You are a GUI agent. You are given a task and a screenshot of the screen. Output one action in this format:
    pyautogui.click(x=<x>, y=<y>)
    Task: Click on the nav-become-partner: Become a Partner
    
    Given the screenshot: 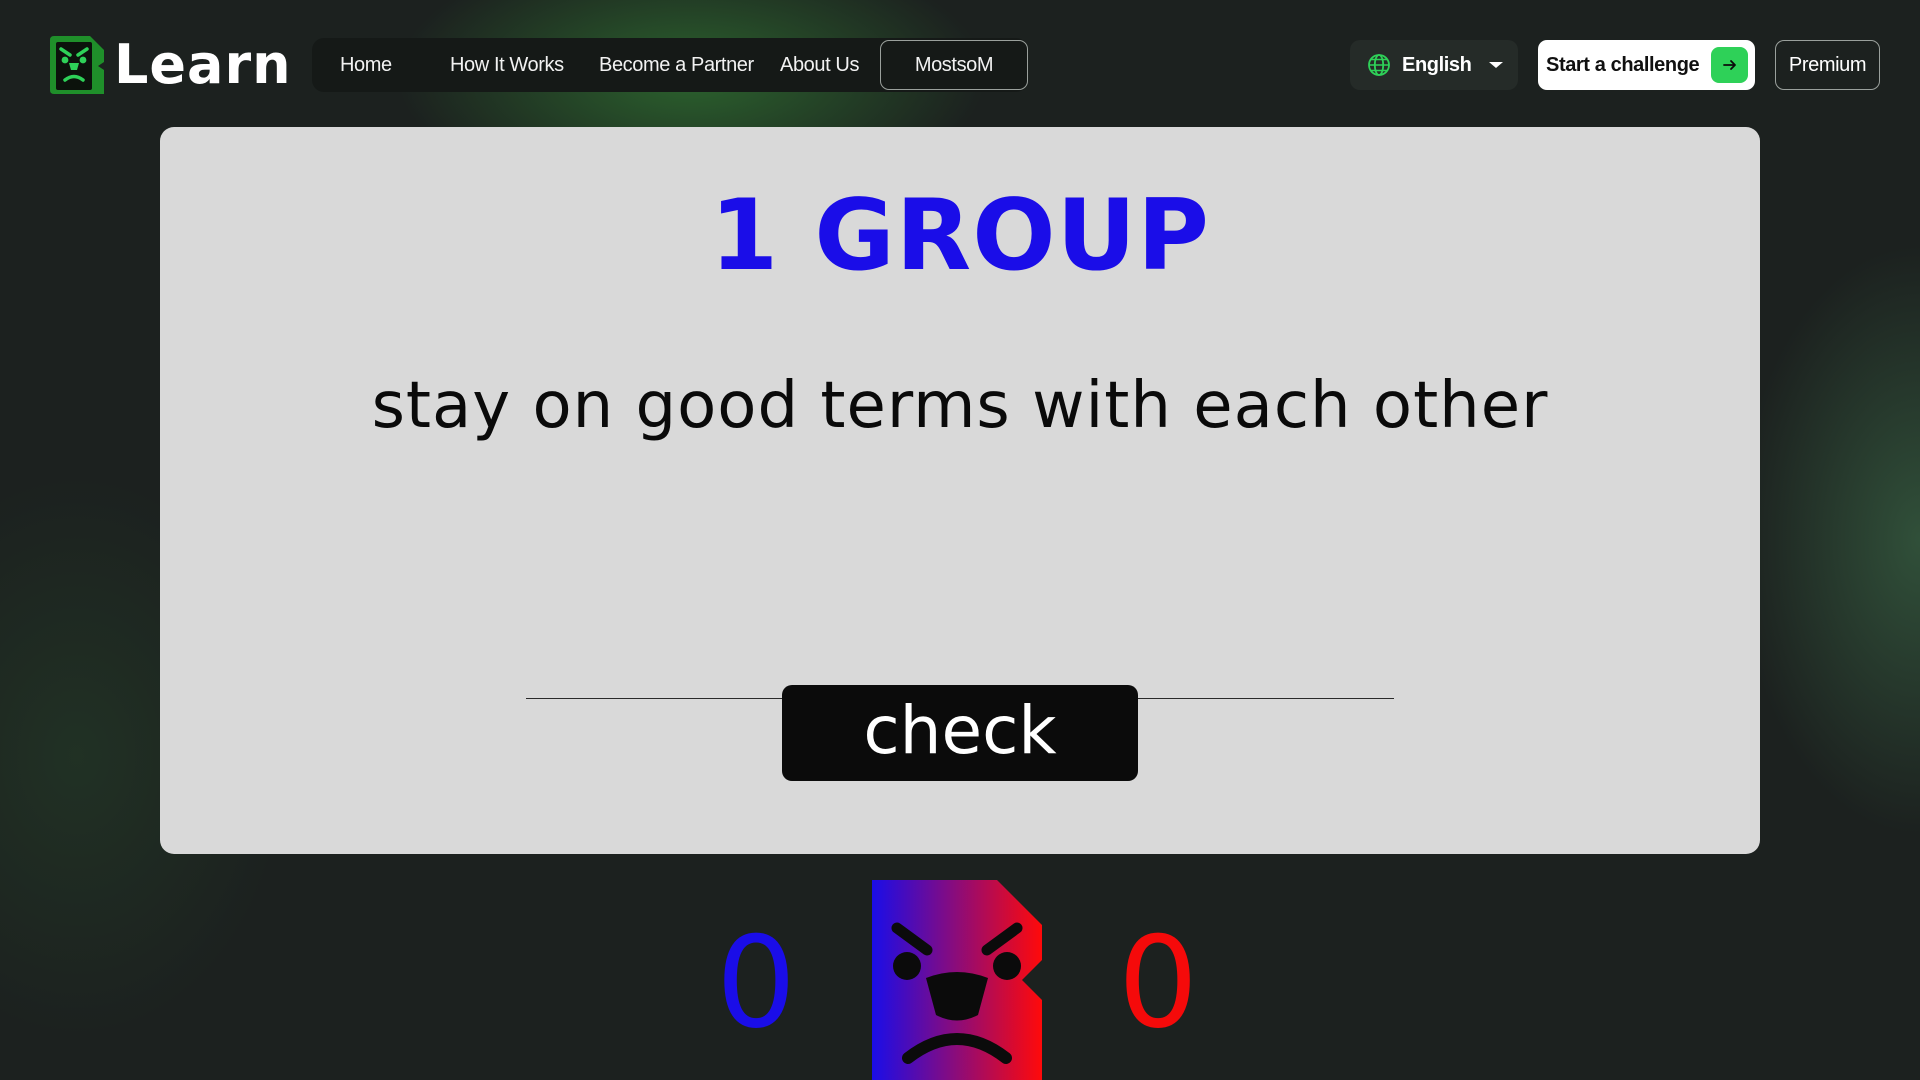 What is the action you would take?
    pyautogui.click(x=676, y=65)
    